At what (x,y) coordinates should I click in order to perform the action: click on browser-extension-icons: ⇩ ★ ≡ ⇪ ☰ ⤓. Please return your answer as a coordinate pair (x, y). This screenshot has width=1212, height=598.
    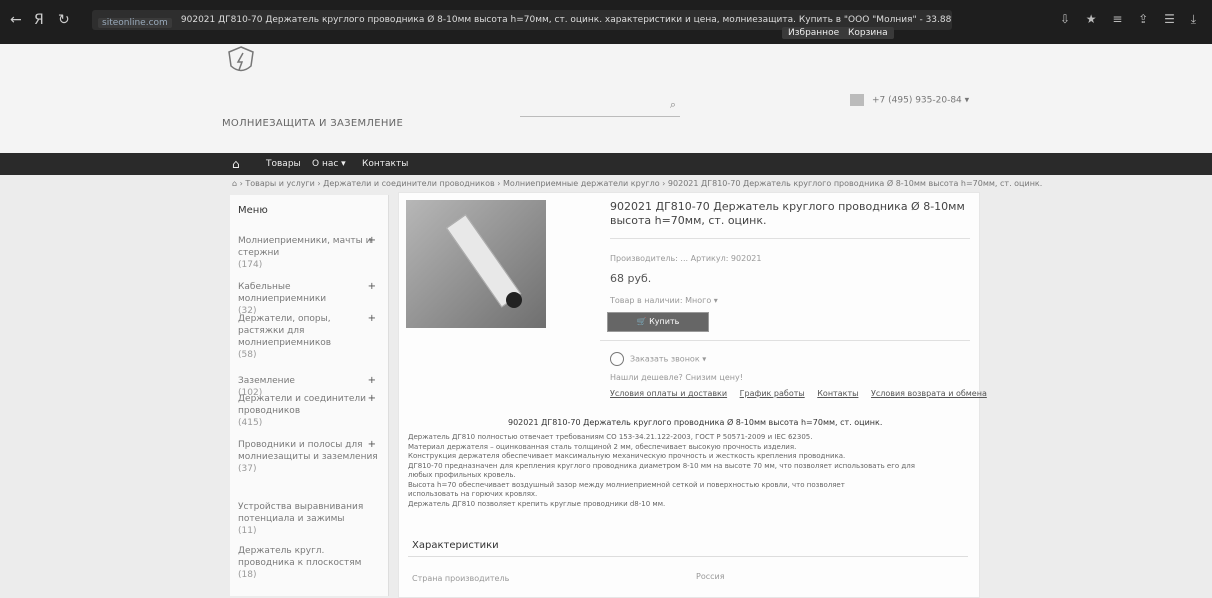
    Looking at the image, I should click on (1131, 19).